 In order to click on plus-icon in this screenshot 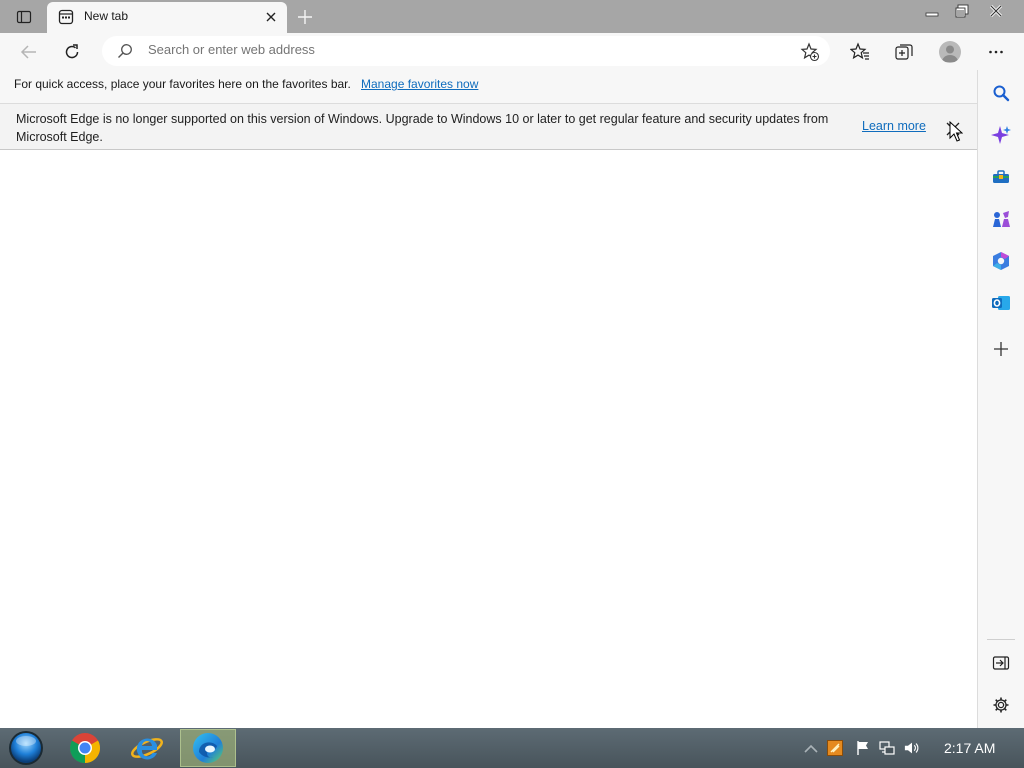, I will do `click(305, 17)`.